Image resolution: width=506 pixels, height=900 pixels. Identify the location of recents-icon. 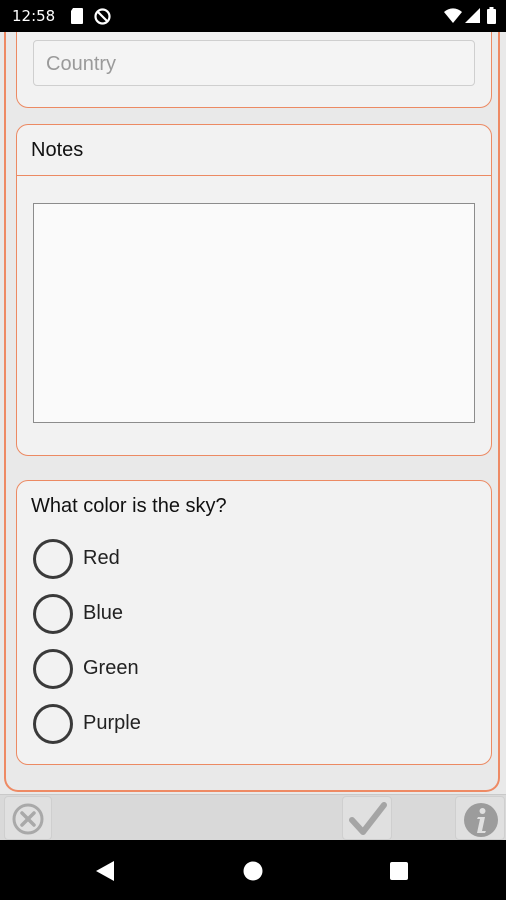
(399, 873).